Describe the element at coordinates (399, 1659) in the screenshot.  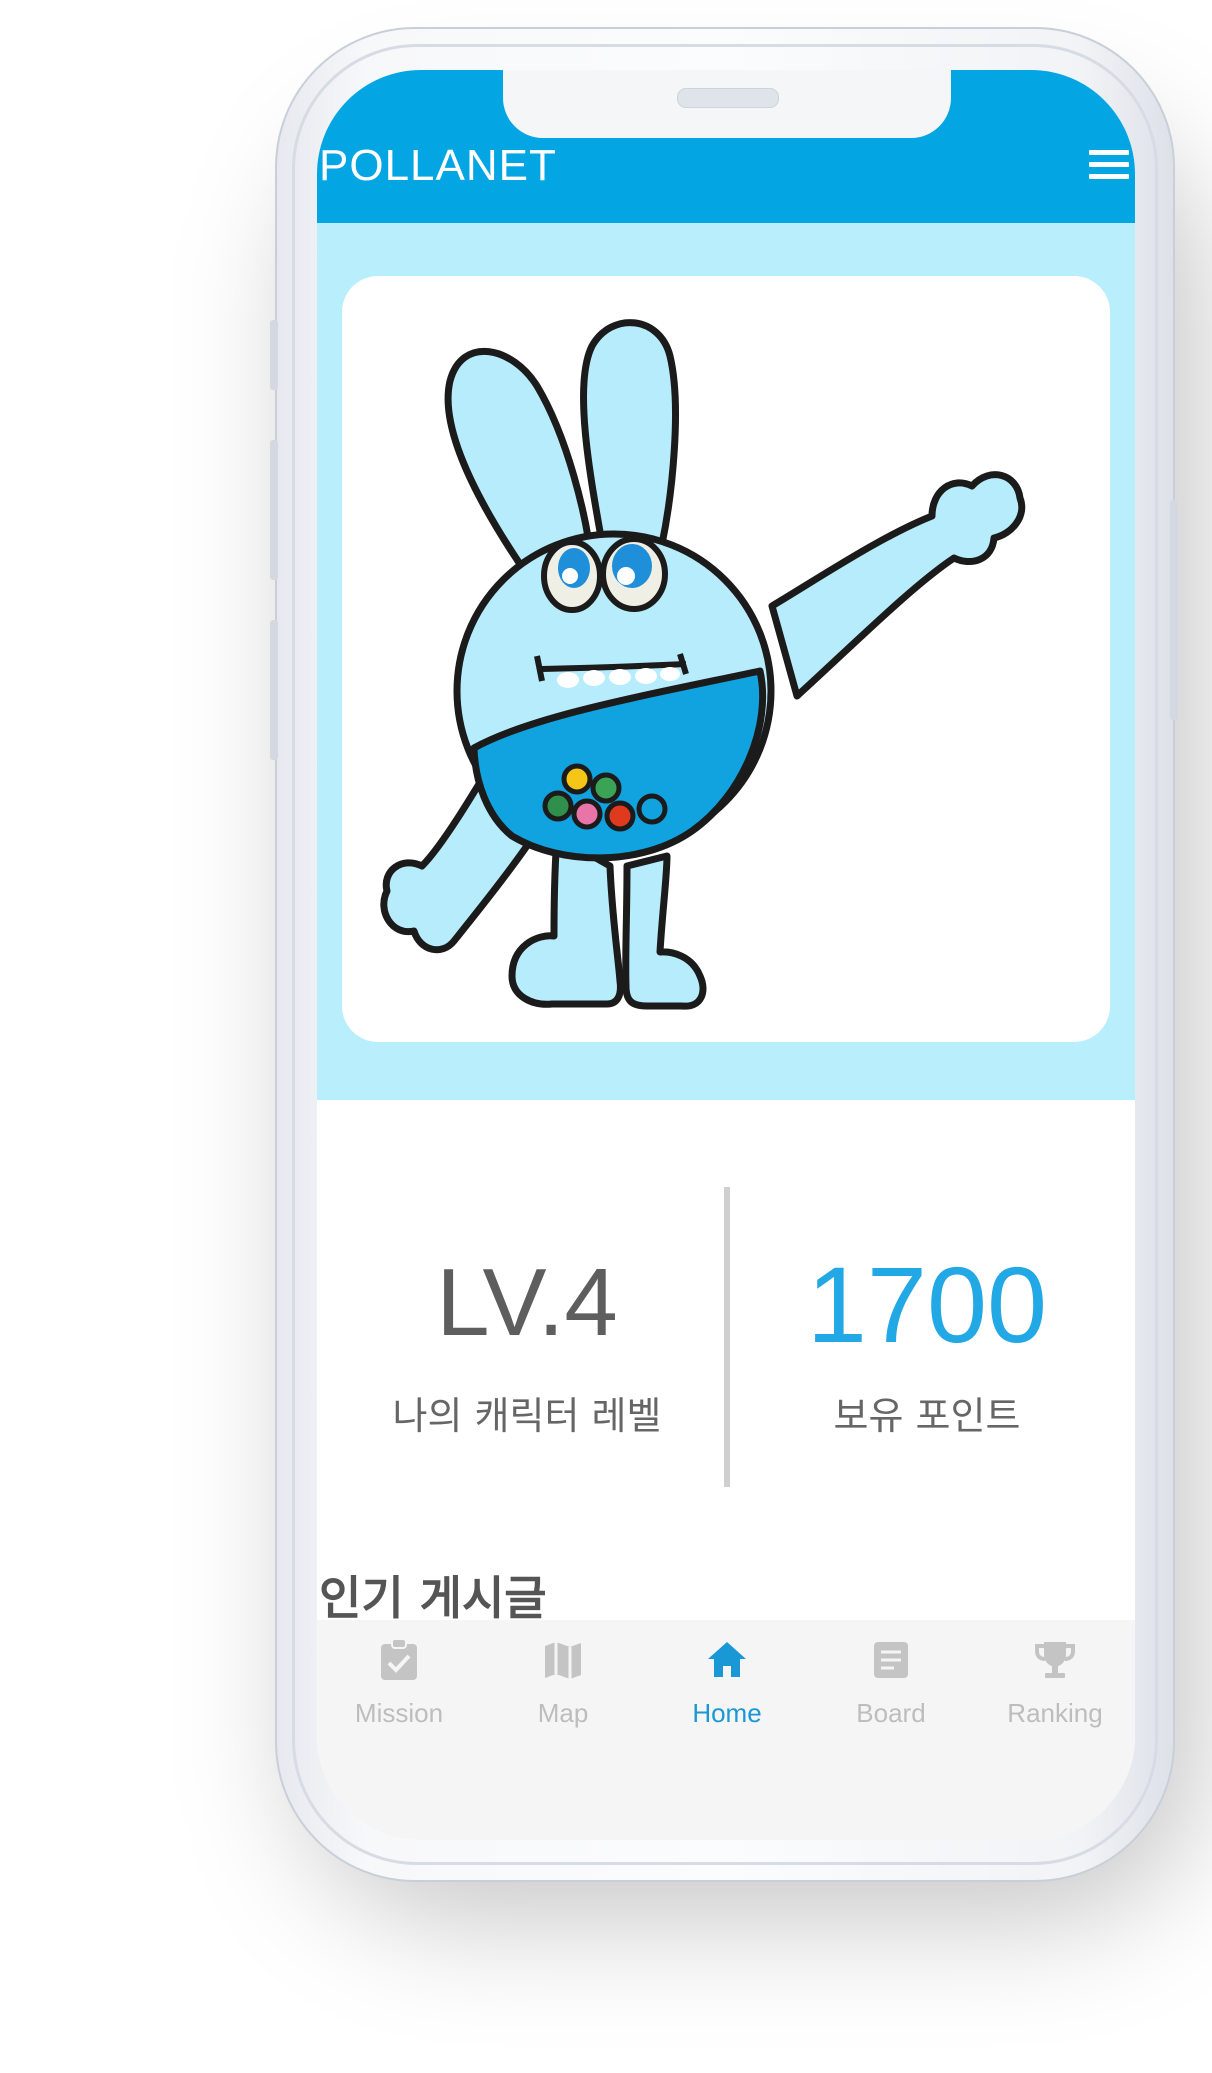
I see `clipboard-check-icon` at that location.